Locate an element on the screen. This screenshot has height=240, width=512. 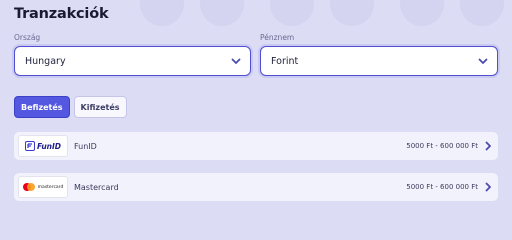
transaction-tabs: Befizetés Kifizetés is located at coordinates (70, 107).